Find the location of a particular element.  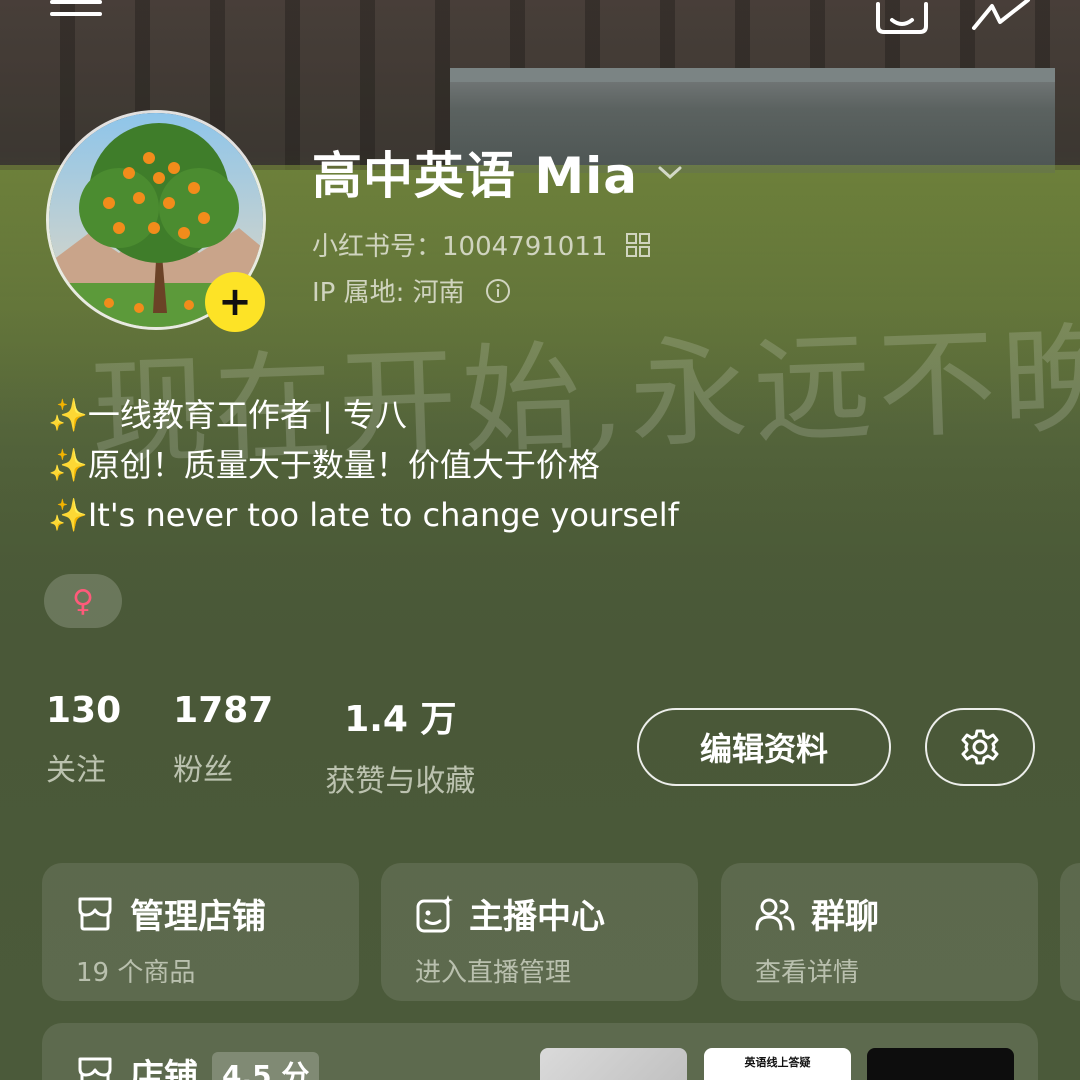

menu-icon is located at coordinates (77, 13).